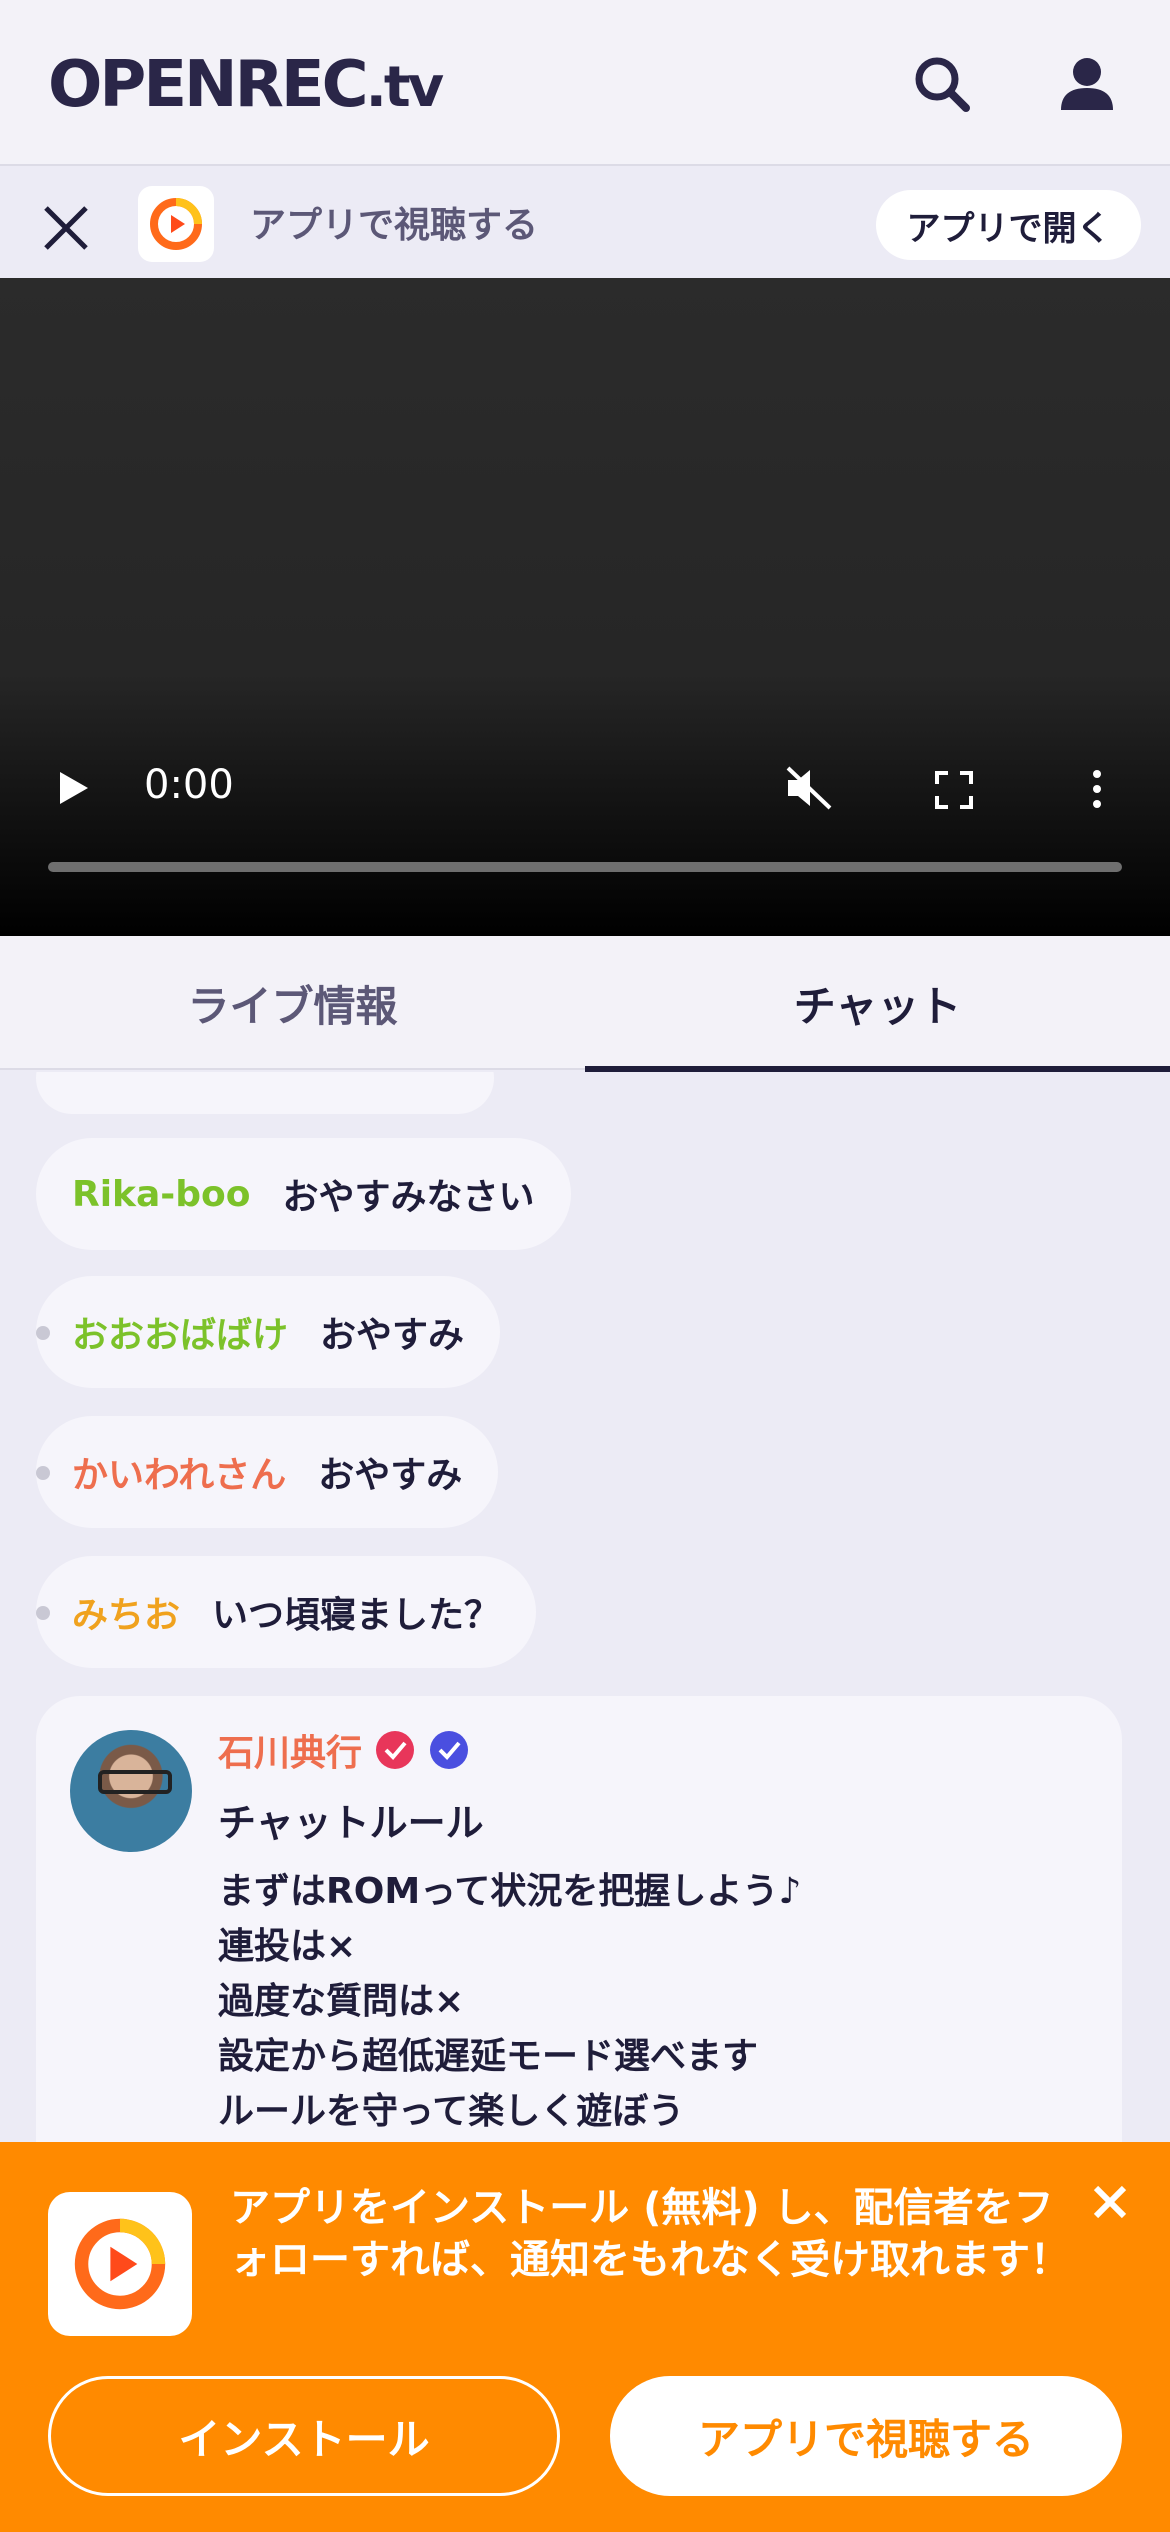  What do you see at coordinates (179, 1472) in the screenshot?
I see `chat-username: かいわれさん` at bounding box center [179, 1472].